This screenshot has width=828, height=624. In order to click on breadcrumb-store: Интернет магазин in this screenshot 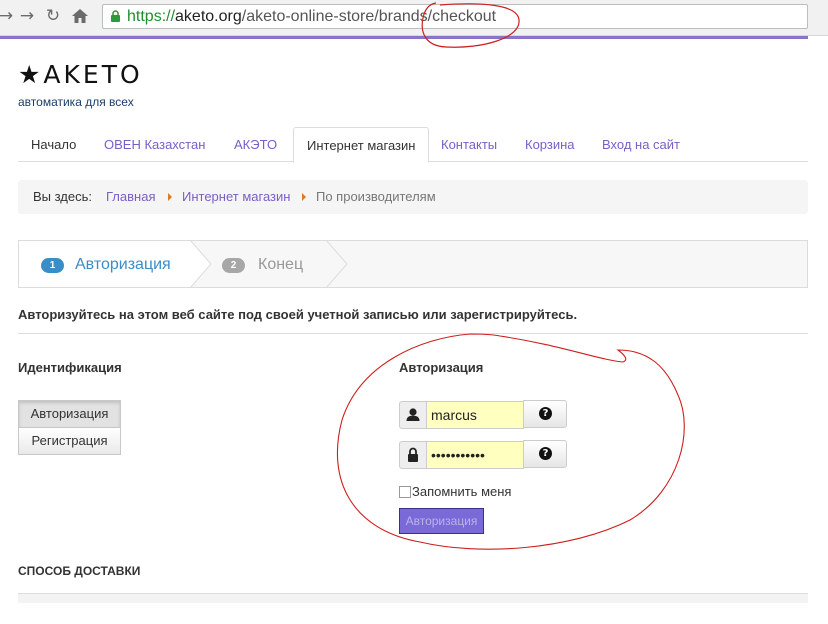, I will do `click(236, 197)`.